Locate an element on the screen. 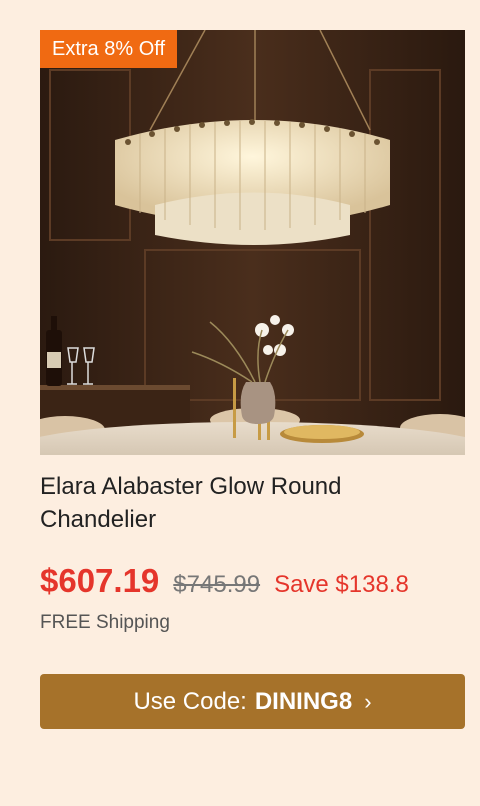 Image resolution: width=480 pixels, height=806 pixels. savings-amount: Save $138.8 is located at coordinates (341, 584).